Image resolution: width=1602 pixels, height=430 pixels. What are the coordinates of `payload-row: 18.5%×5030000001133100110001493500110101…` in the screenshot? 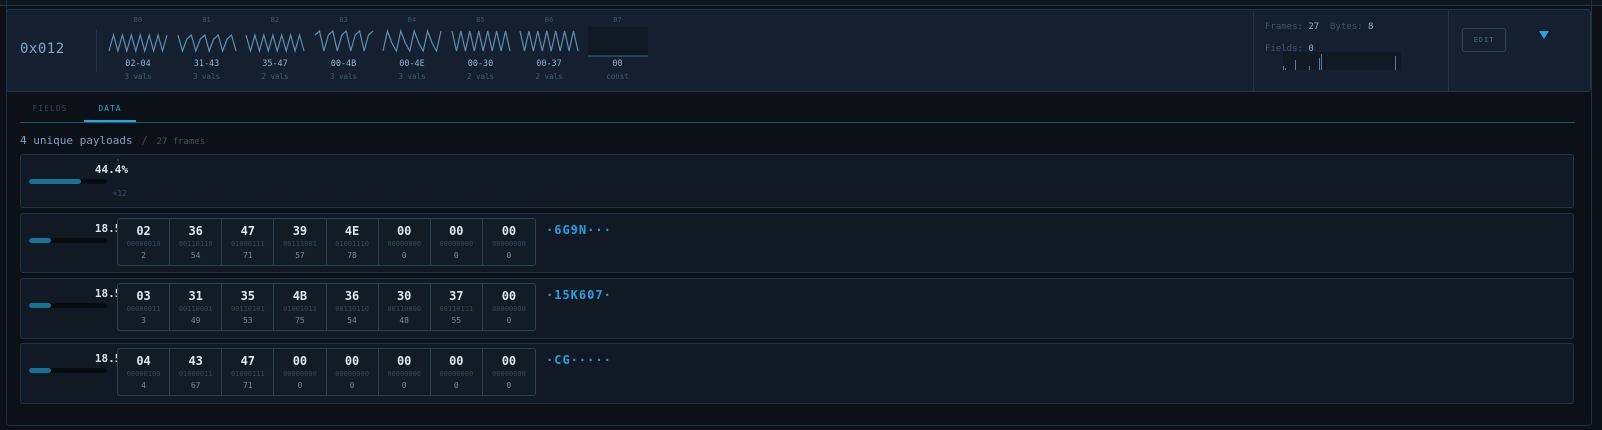 It's located at (797, 308).